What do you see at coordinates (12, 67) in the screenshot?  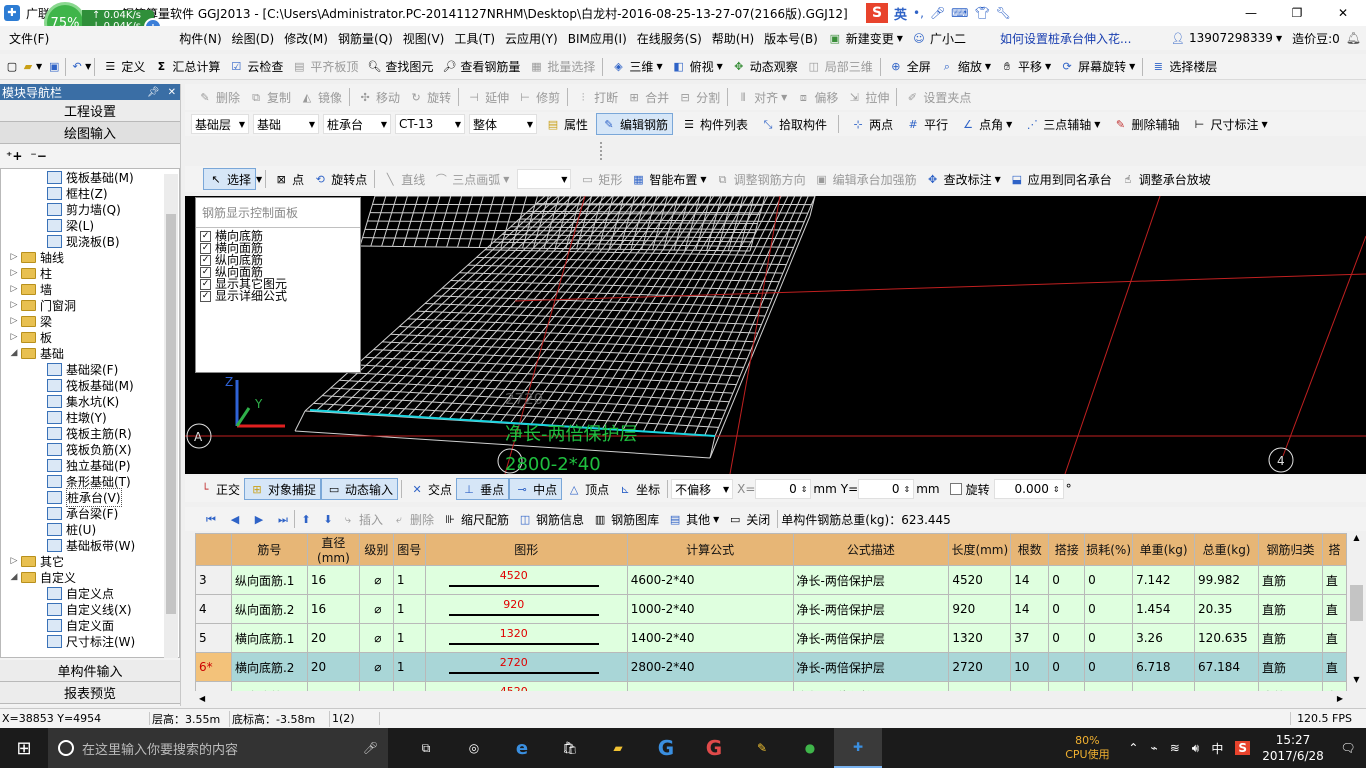 I see `new-file-icon: ▢` at bounding box center [12, 67].